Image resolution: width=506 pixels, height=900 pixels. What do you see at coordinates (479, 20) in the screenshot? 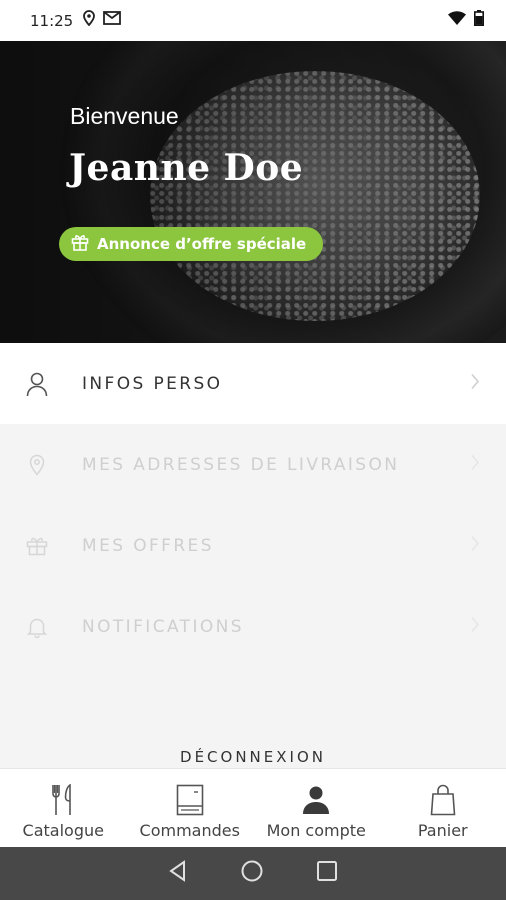
I see `battery-icon` at bounding box center [479, 20].